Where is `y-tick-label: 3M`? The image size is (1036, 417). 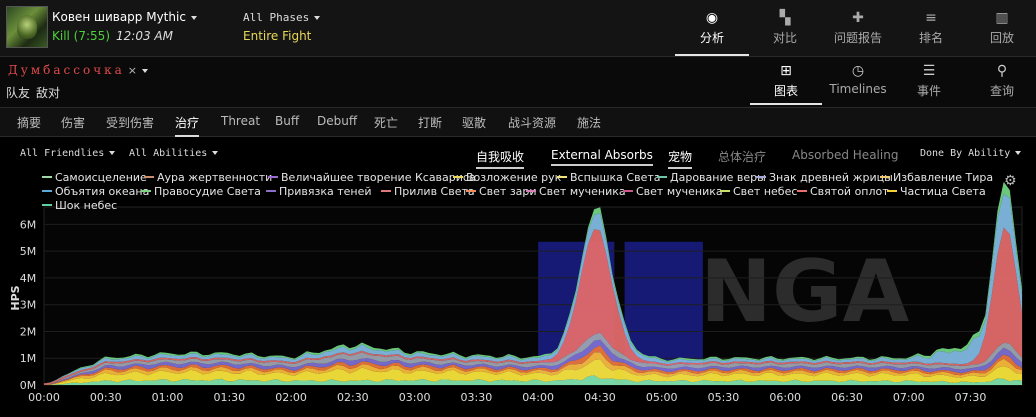
y-tick-label: 3M is located at coordinates (28, 305).